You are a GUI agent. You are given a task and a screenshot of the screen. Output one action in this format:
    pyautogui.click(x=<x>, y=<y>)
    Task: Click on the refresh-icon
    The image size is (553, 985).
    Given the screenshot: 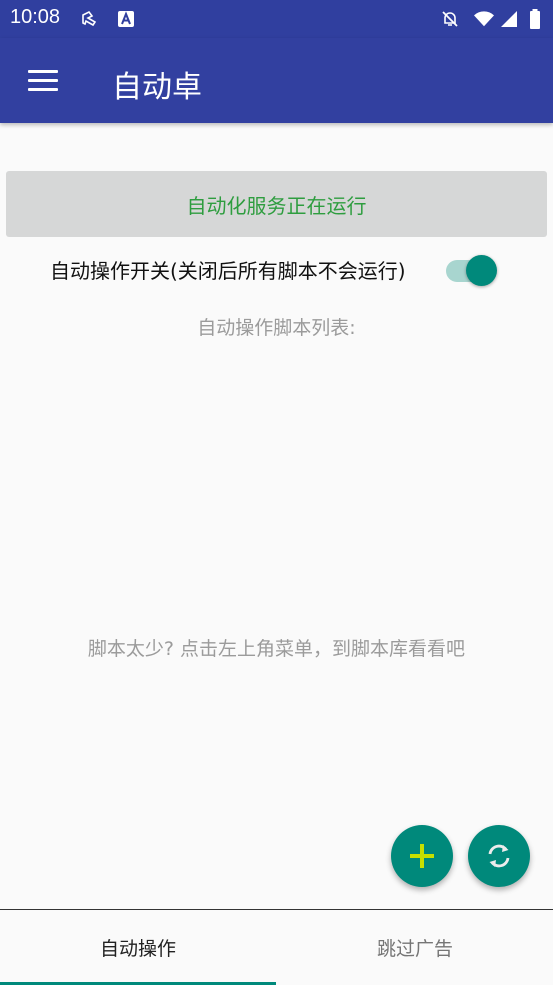 What is the action you would take?
    pyautogui.click(x=499, y=856)
    